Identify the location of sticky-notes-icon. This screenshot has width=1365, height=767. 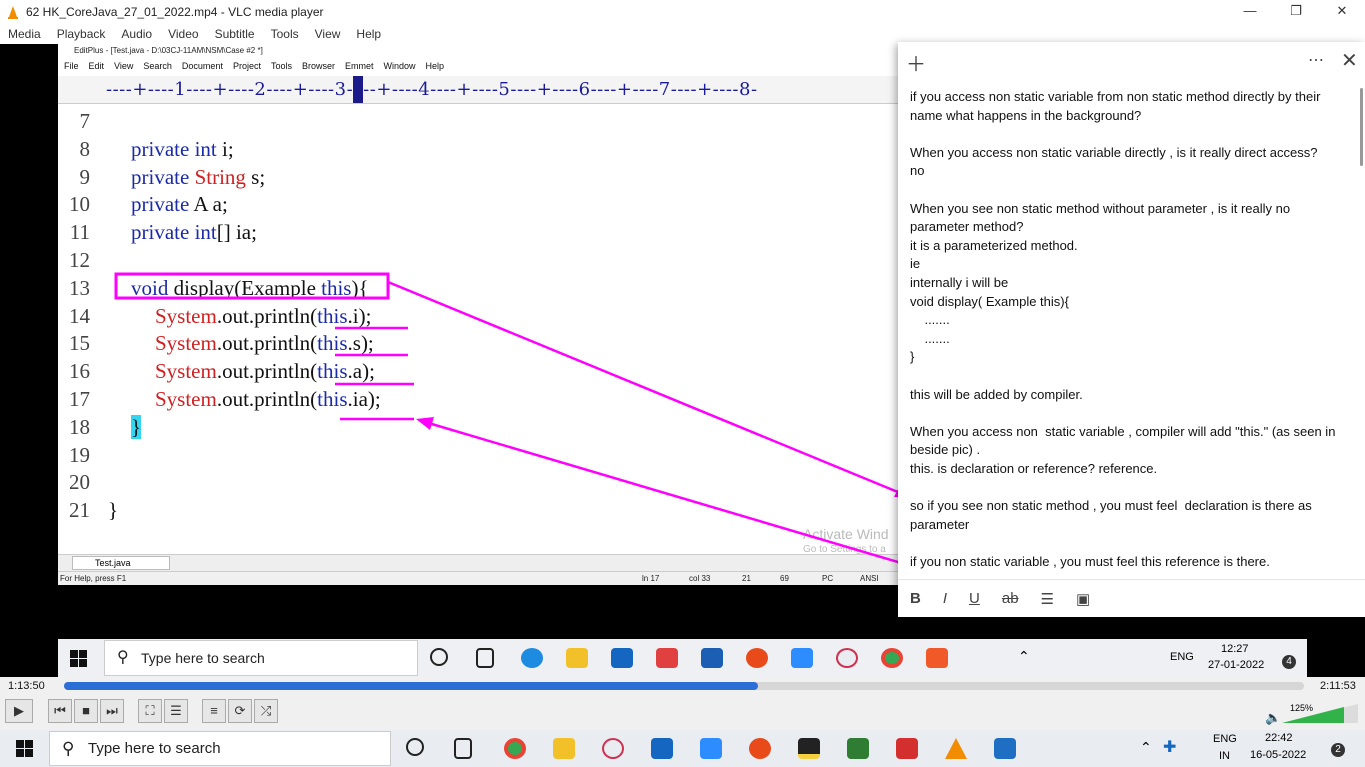
(809, 748).